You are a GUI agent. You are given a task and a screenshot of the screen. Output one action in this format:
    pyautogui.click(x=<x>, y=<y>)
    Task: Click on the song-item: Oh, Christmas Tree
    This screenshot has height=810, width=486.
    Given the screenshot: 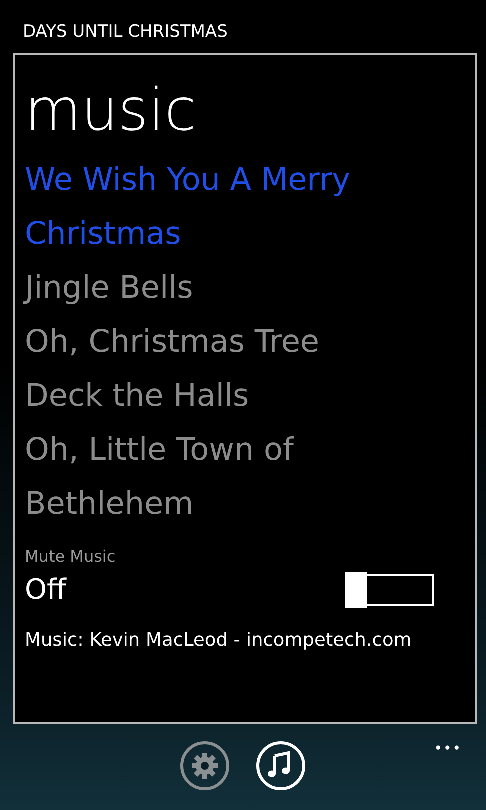 What is the action you would take?
    pyautogui.click(x=245, y=342)
    